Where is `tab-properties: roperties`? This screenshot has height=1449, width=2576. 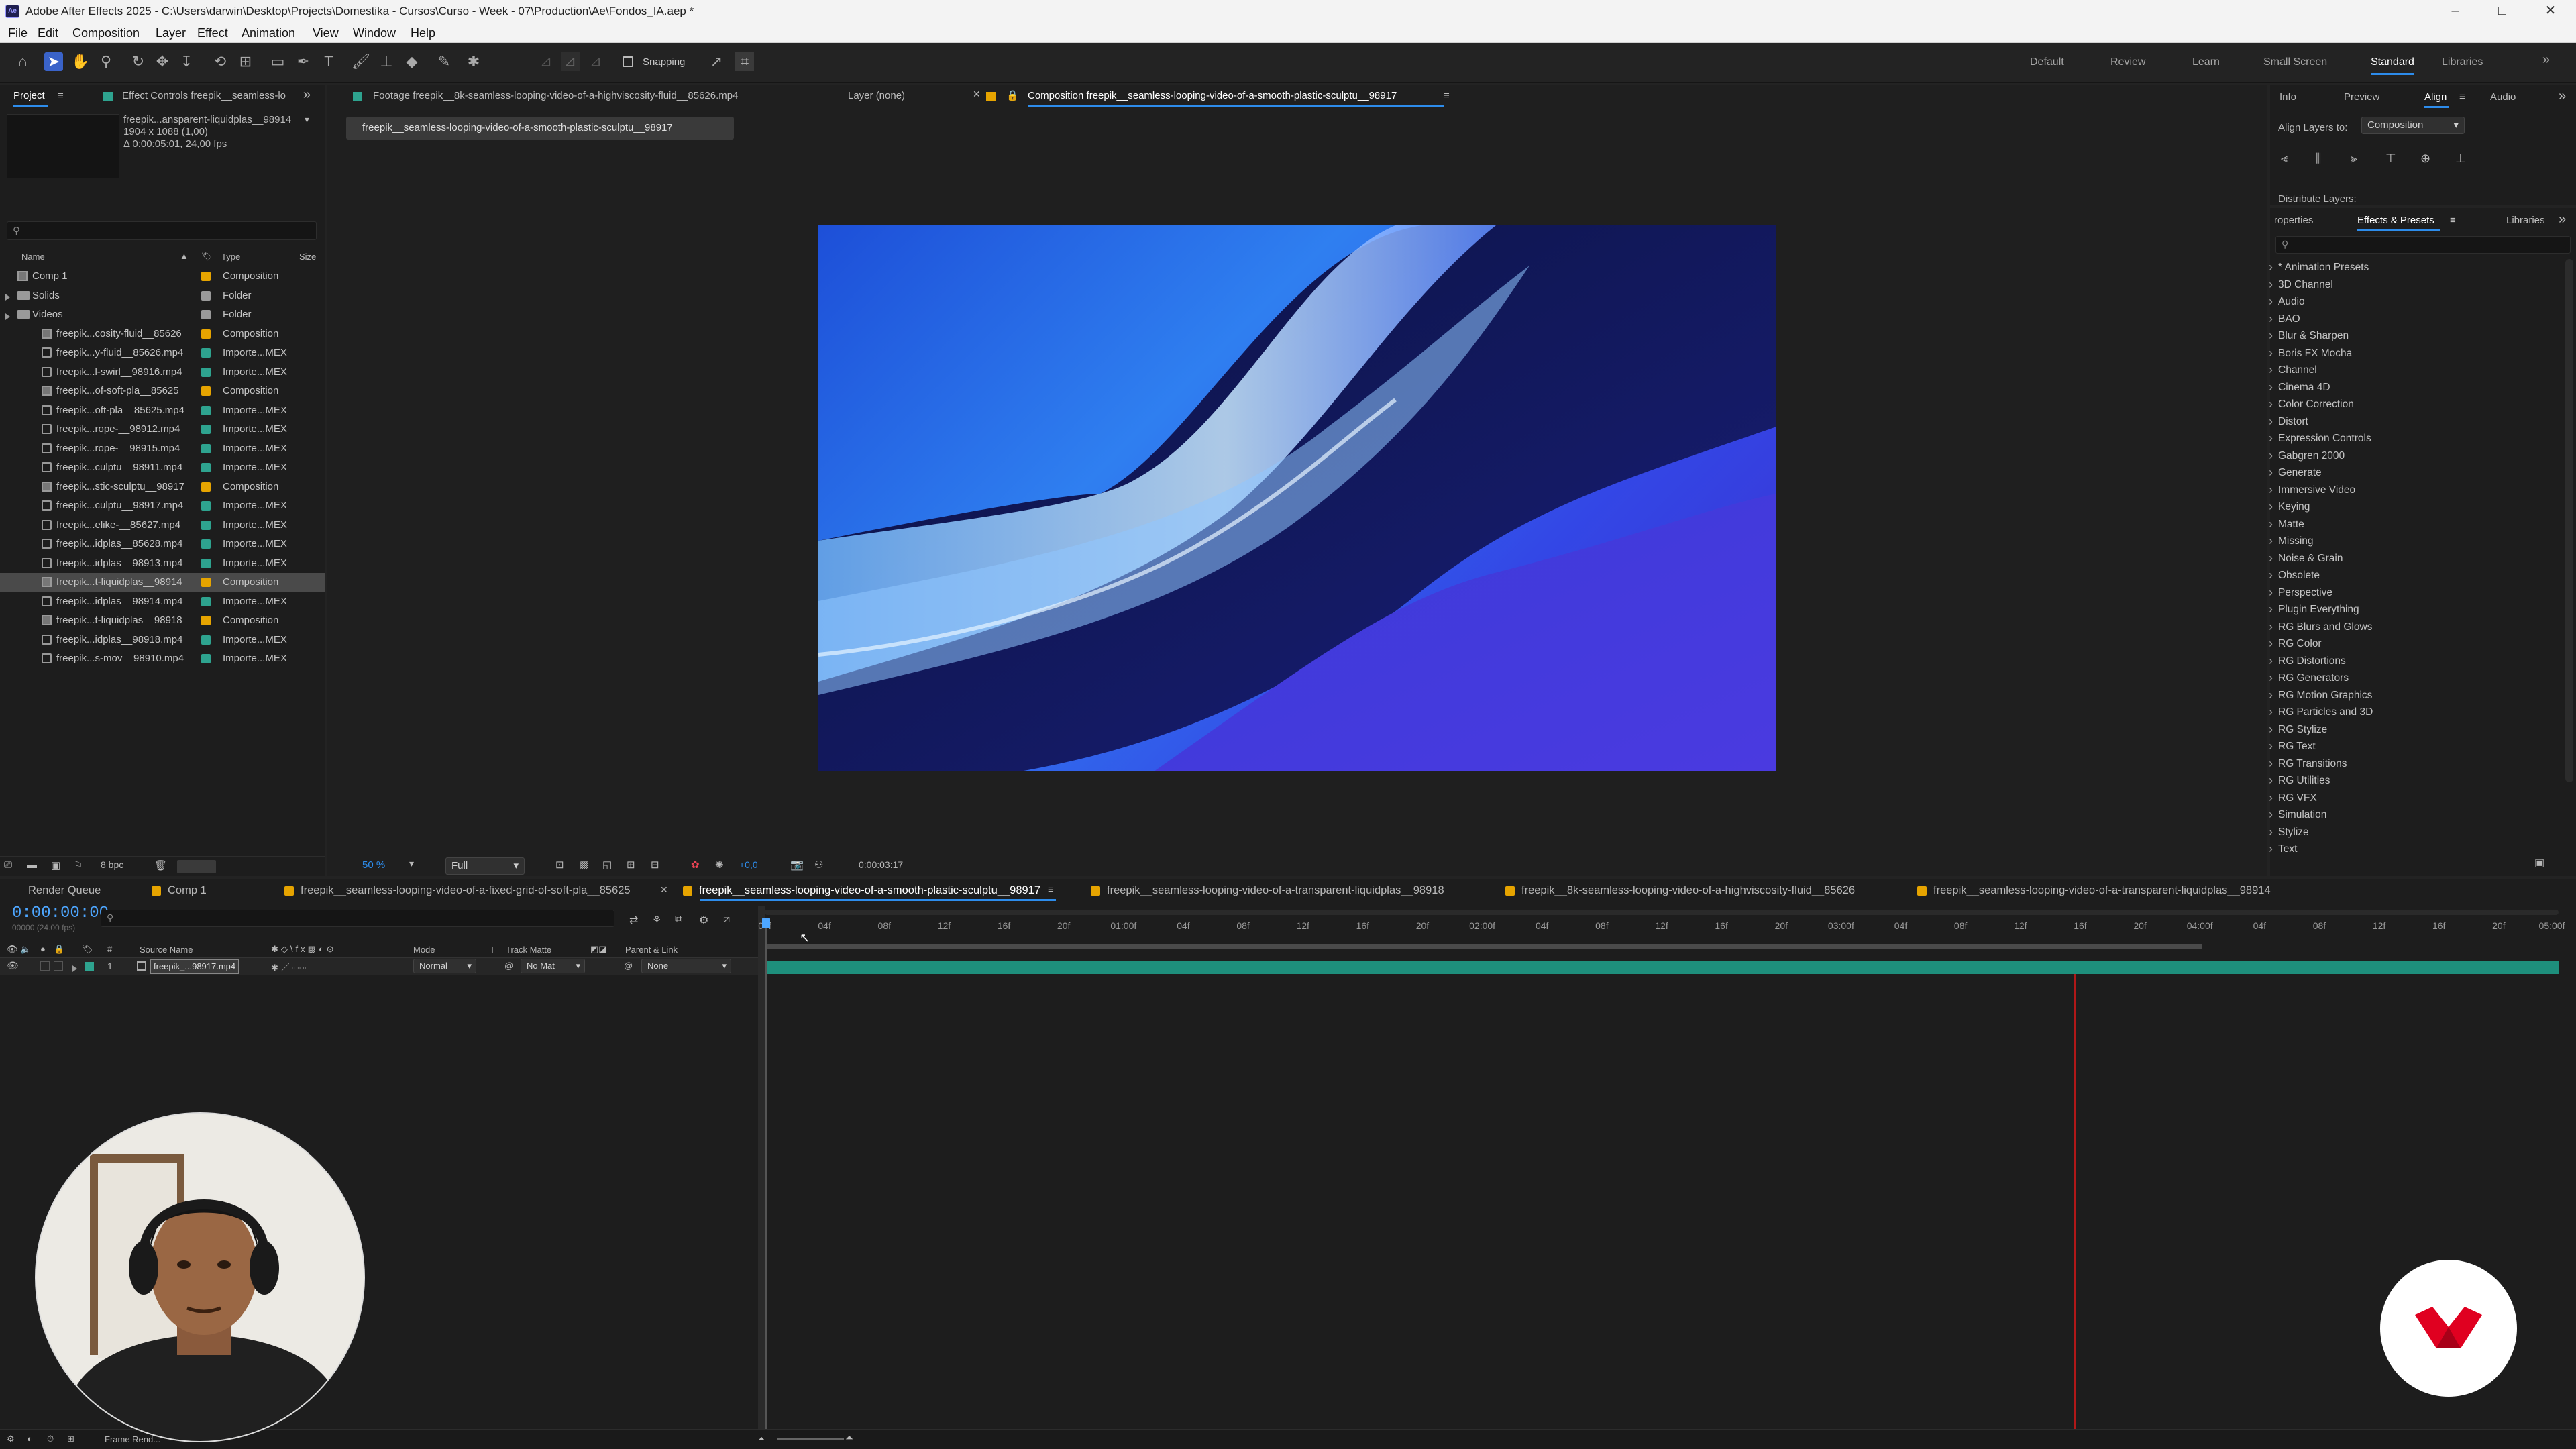
tab-properties: roperties is located at coordinates (2293, 220).